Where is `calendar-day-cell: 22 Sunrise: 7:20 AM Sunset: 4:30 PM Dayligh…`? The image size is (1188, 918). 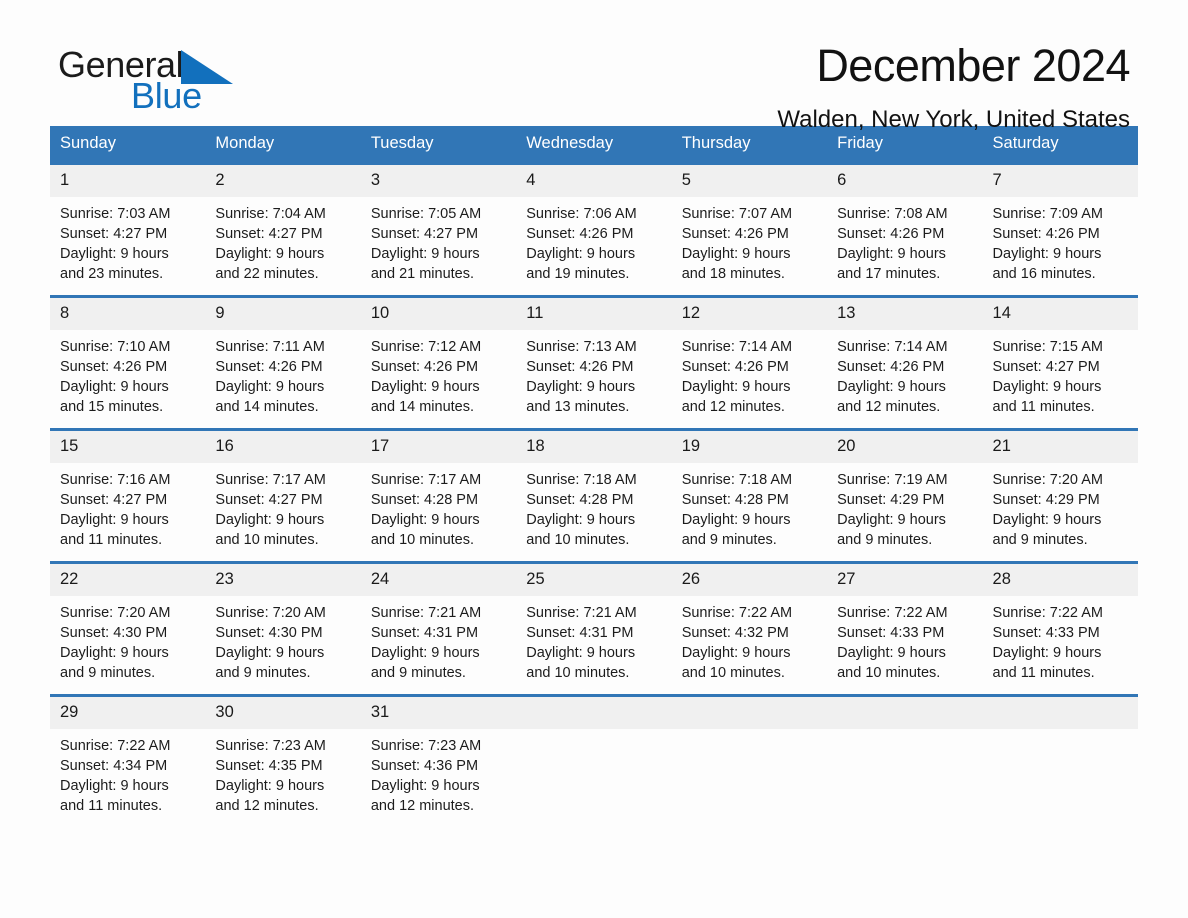 calendar-day-cell: 22 Sunrise: 7:20 AM Sunset: 4:30 PM Dayligh… is located at coordinates (128, 628).